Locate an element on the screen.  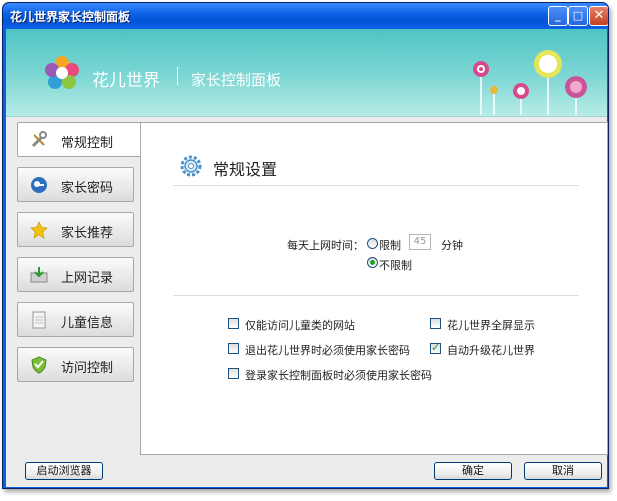
minutes-input: 45 is located at coordinates (420, 242).